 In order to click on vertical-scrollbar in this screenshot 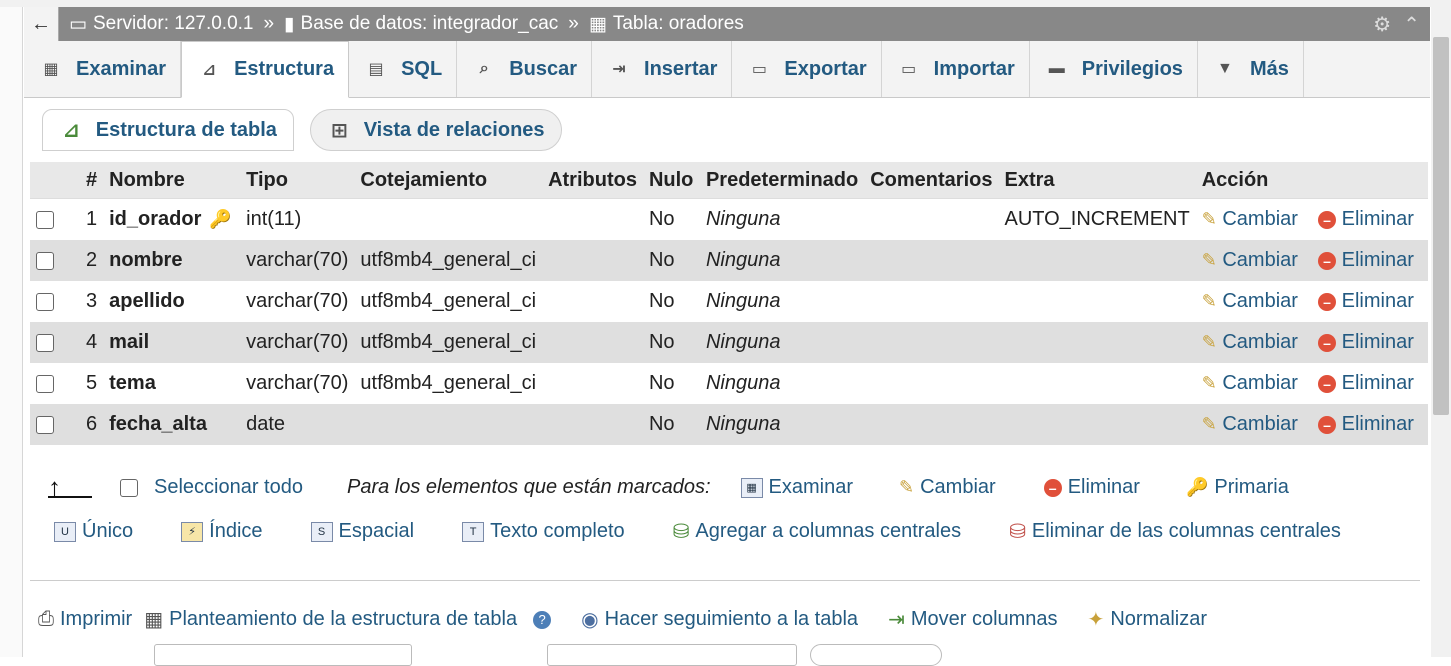, I will do `click(1441, 332)`.